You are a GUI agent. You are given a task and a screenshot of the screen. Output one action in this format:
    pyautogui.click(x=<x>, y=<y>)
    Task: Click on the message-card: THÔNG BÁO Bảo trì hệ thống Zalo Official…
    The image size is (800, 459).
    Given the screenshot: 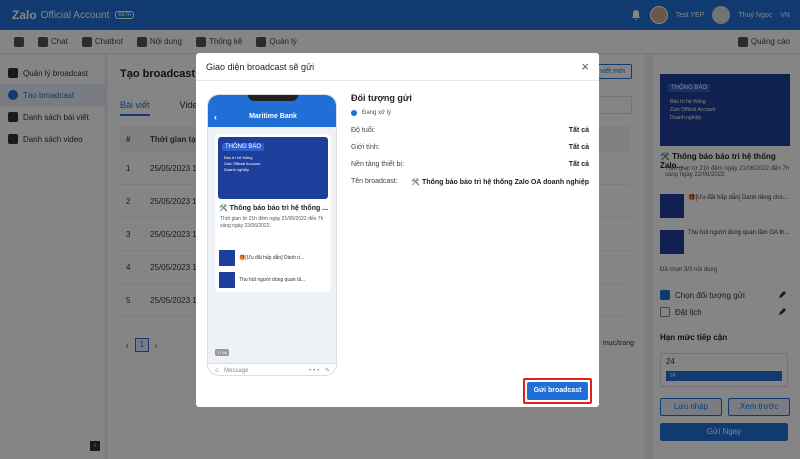 What is the action you would take?
    pyautogui.click(x=273, y=213)
    